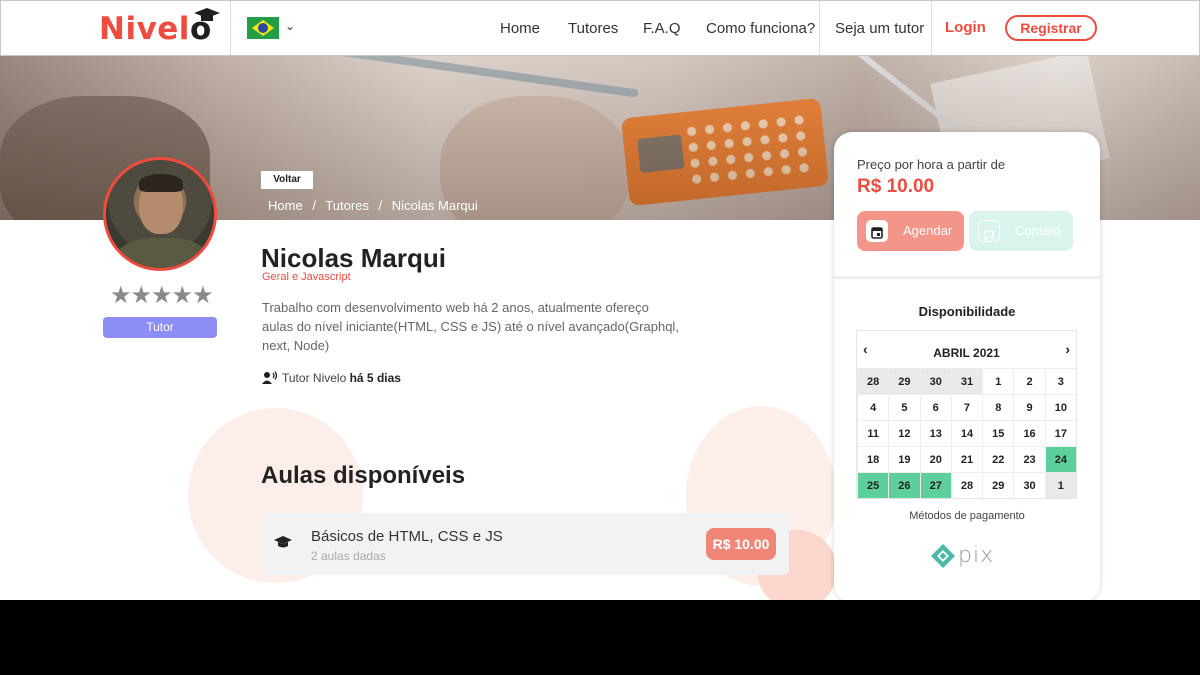 This screenshot has height=675, width=1200. What do you see at coordinates (896, 186) in the screenshot?
I see `price-value: R$ 10.00` at bounding box center [896, 186].